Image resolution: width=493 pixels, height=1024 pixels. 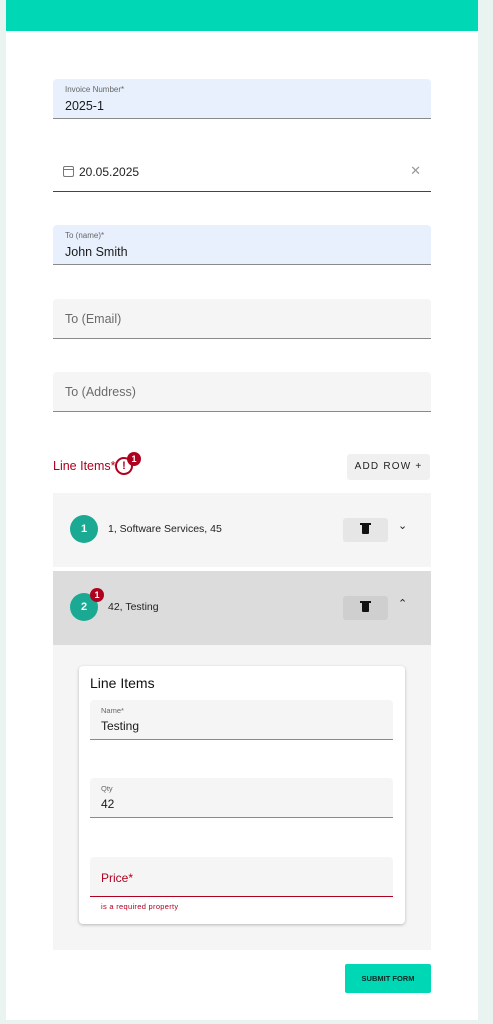 I want to click on invoice-number-label: Invoice Number*, so click(x=95, y=89).